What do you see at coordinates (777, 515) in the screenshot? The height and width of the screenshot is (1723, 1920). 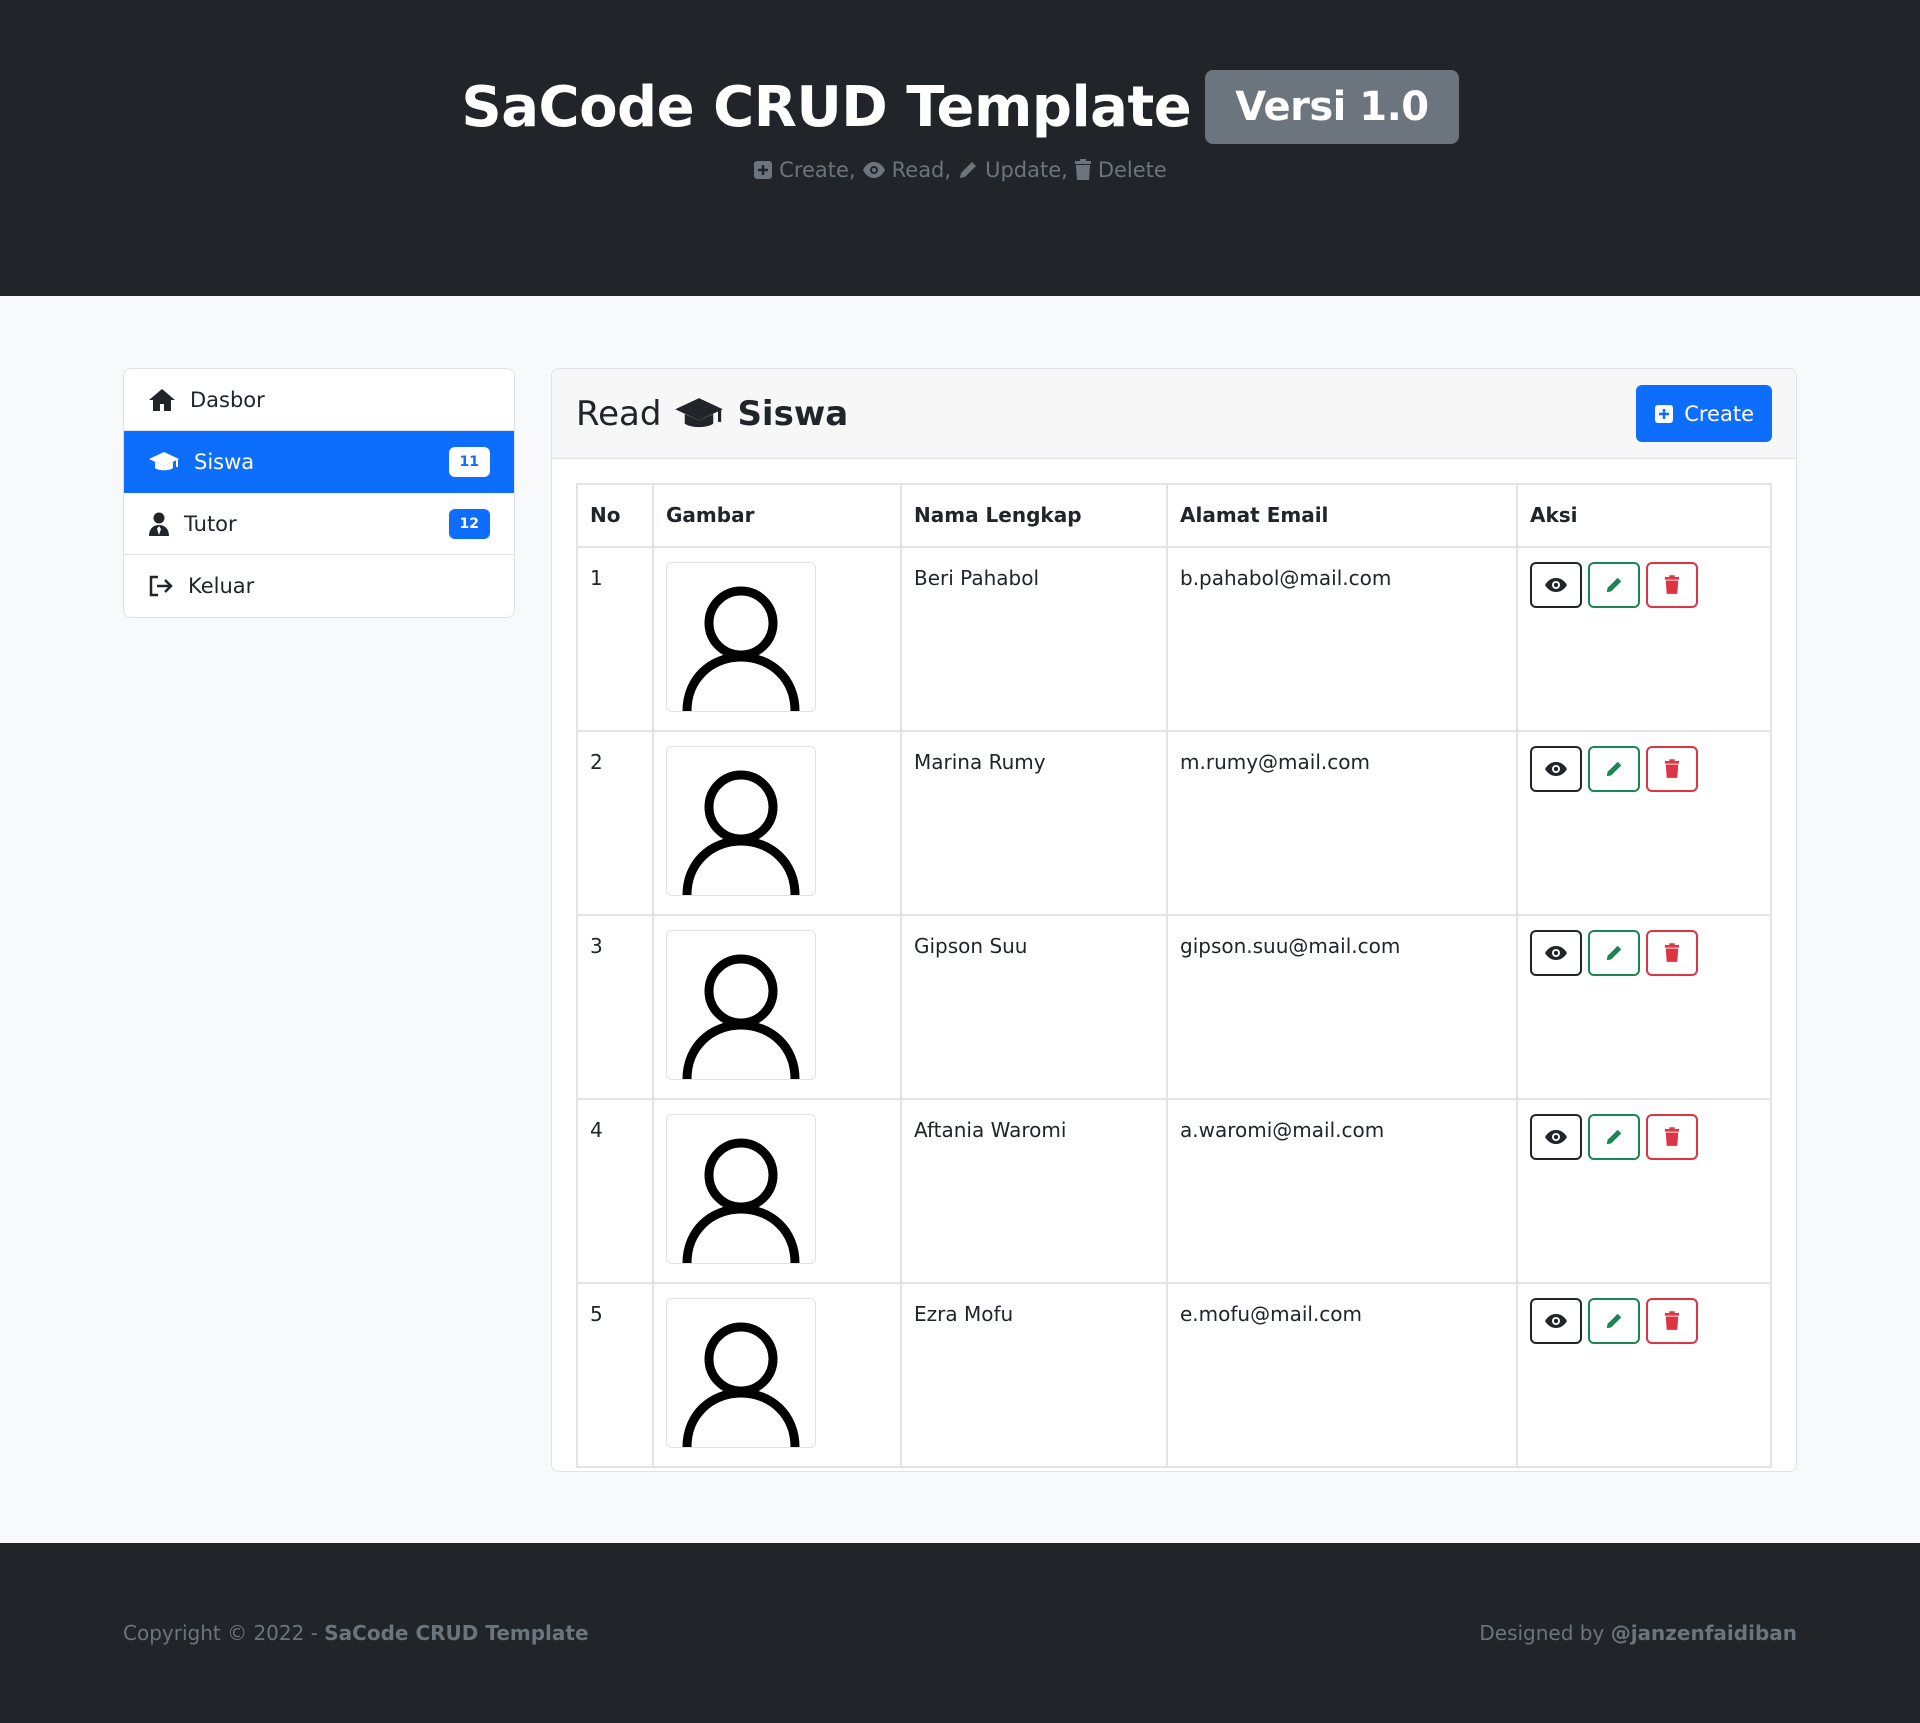 I see `column-header-gambar: Gambar` at bounding box center [777, 515].